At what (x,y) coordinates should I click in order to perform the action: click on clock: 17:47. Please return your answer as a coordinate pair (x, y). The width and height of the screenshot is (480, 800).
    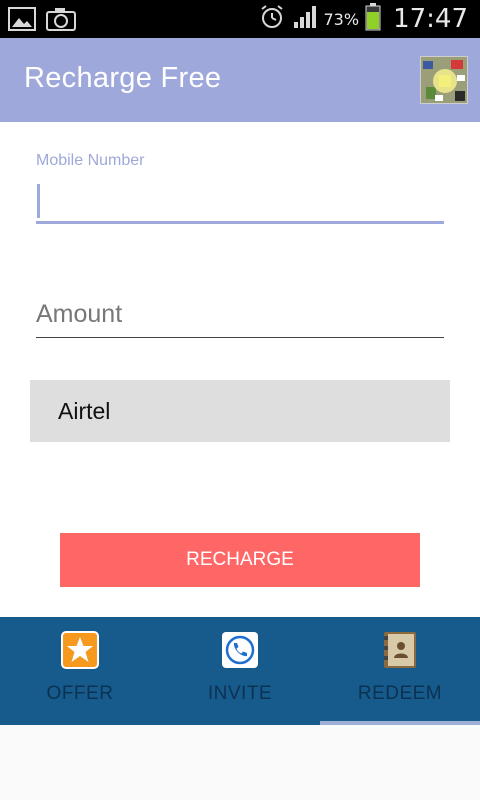
    Looking at the image, I should click on (430, 19).